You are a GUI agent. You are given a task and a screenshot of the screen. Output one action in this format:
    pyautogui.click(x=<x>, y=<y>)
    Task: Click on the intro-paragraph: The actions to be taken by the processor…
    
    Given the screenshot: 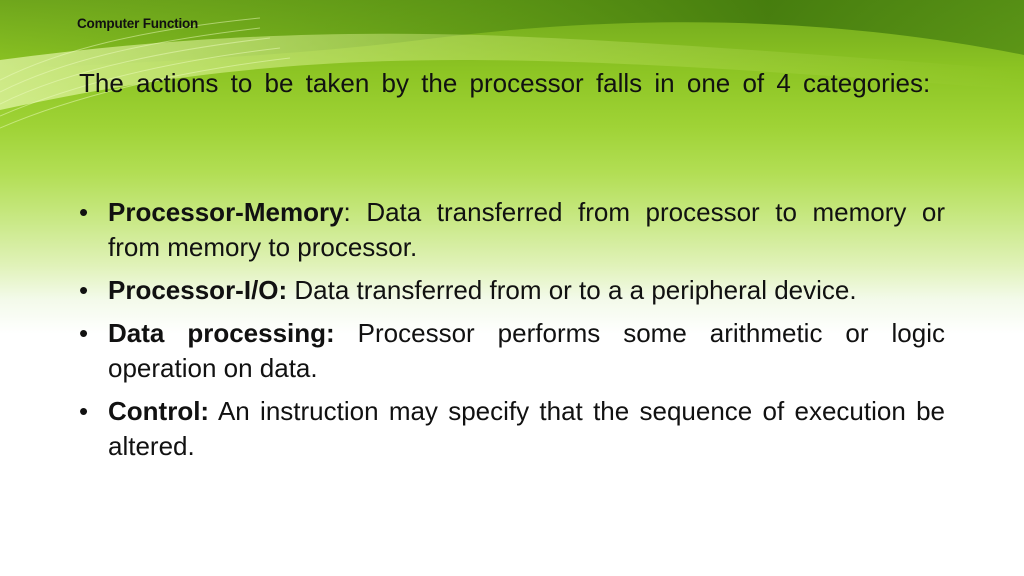 What is the action you would take?
    pyautogui.click(x=505, y=83)
    